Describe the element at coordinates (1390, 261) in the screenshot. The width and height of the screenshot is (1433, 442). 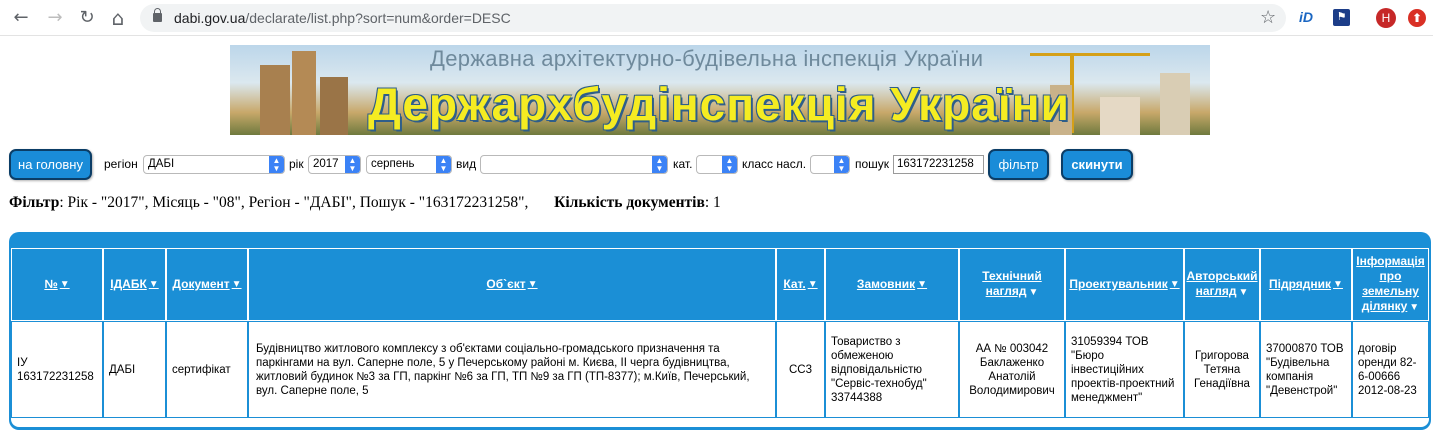
I see `column-header-land-label-1: Інформація` at that location.